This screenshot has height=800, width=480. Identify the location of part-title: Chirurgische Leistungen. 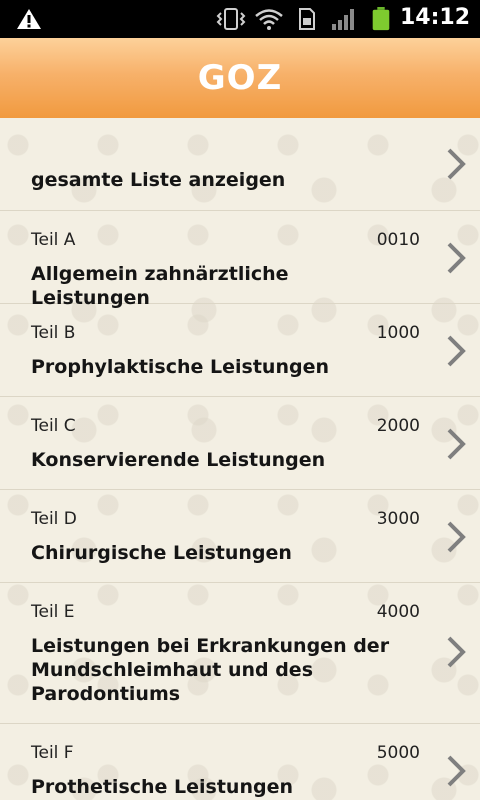
(161, 553).